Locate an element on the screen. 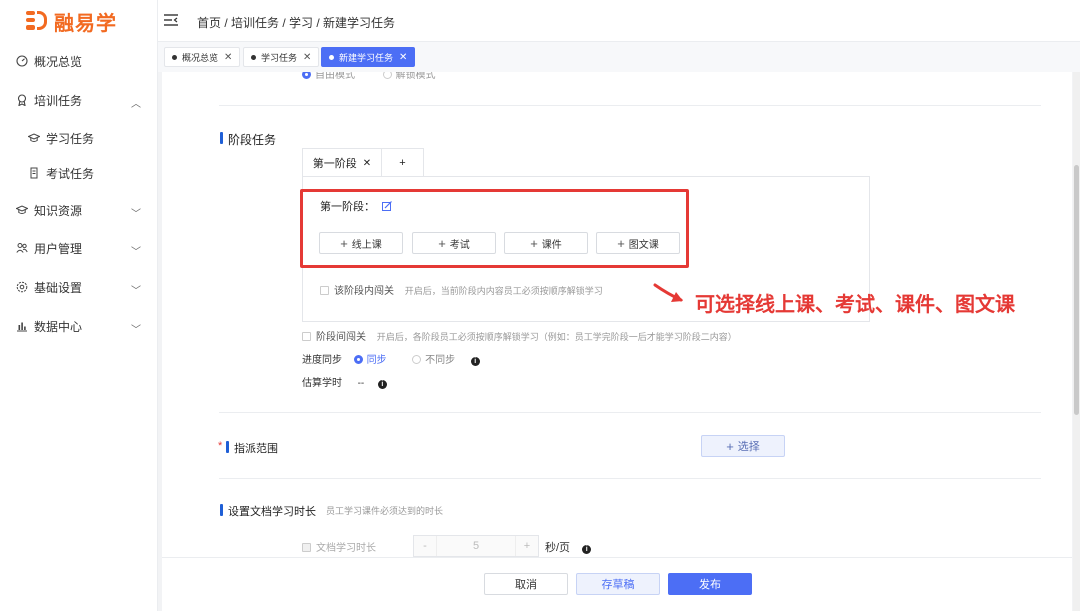  section-hint: 员工学习课件必须达到的时长 is located at coordinates (385, 511).